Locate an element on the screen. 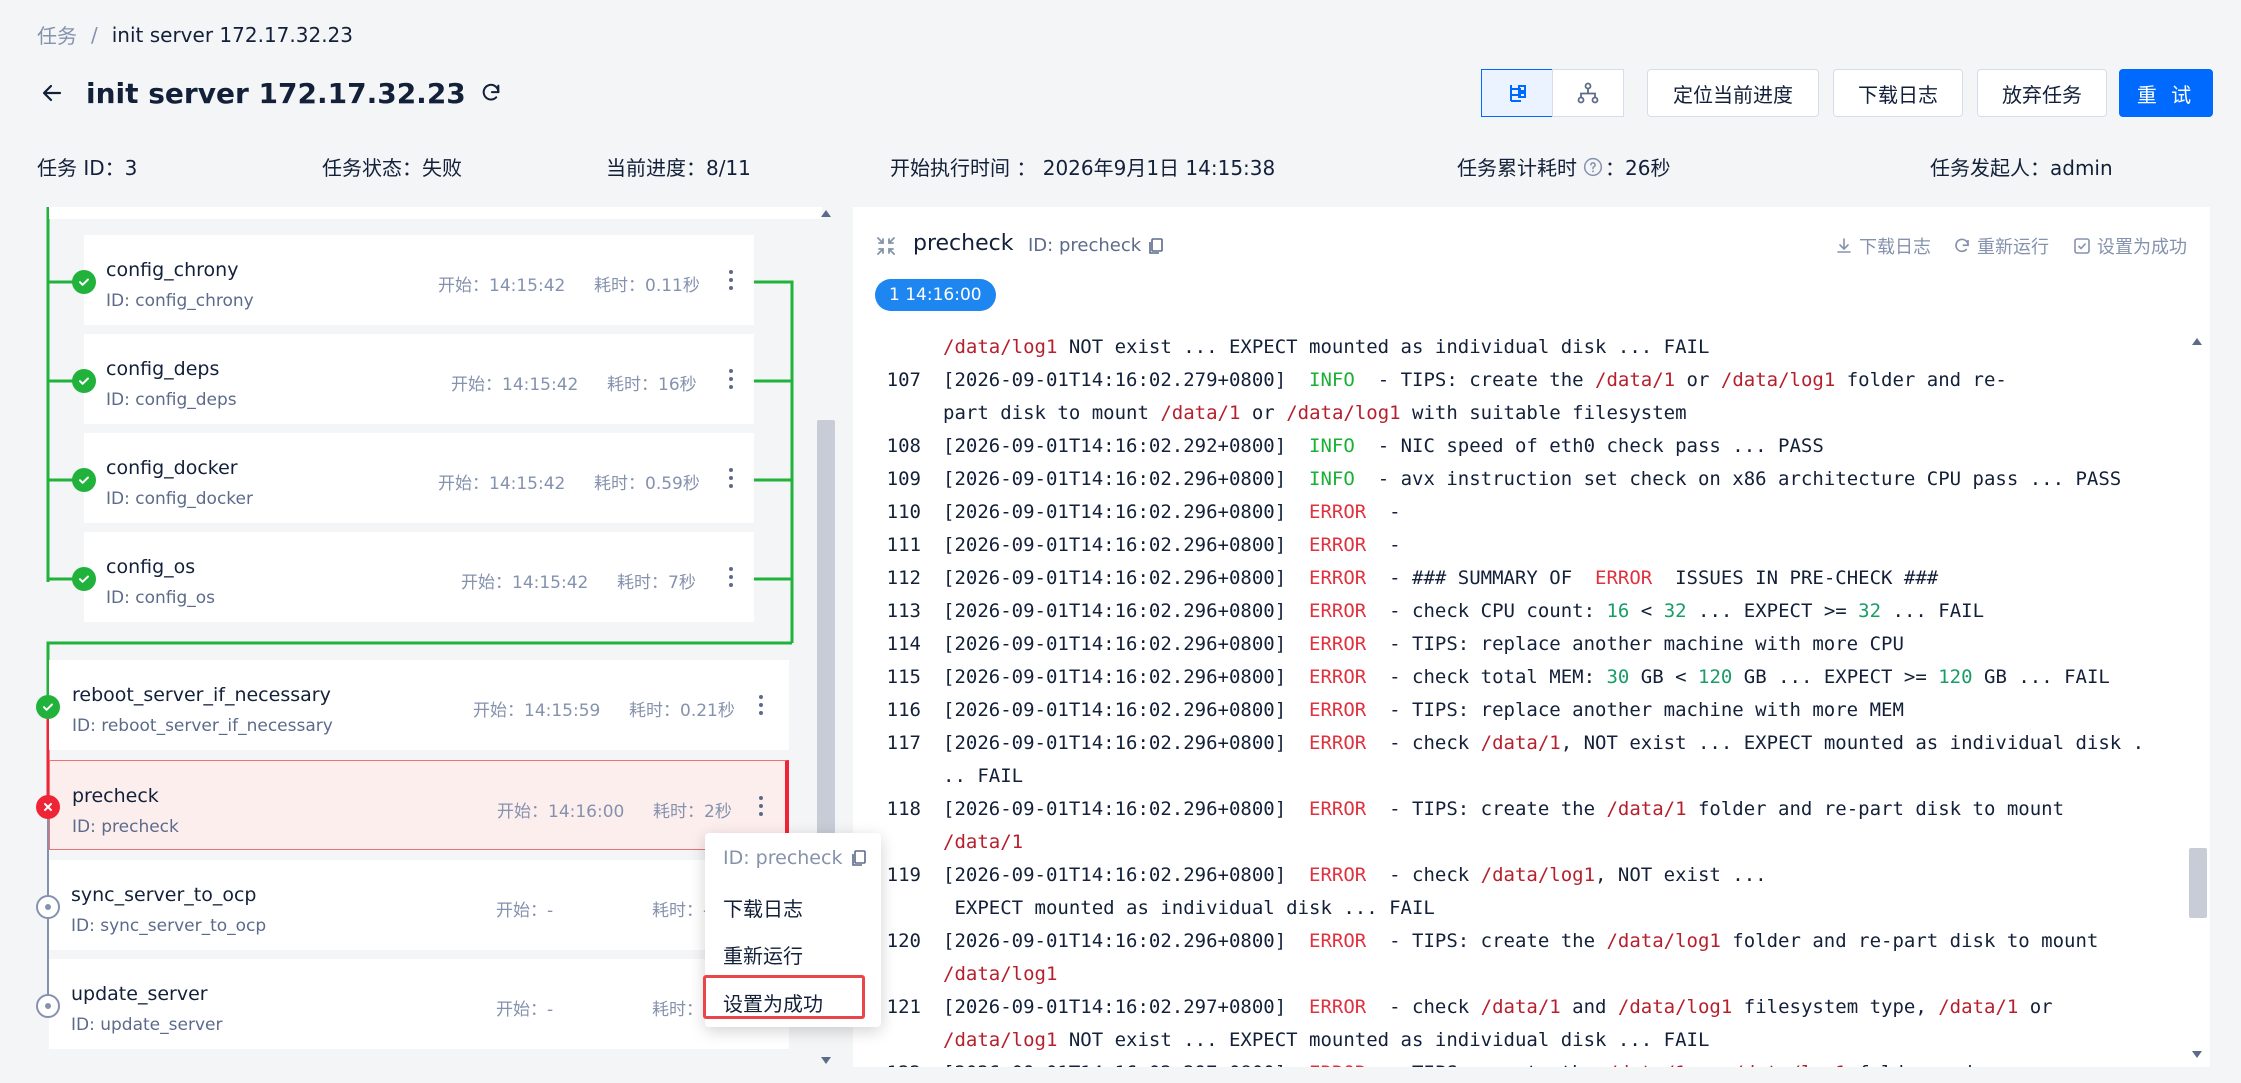  node-id: ID: config_deps is located at coordinates (171, 400).